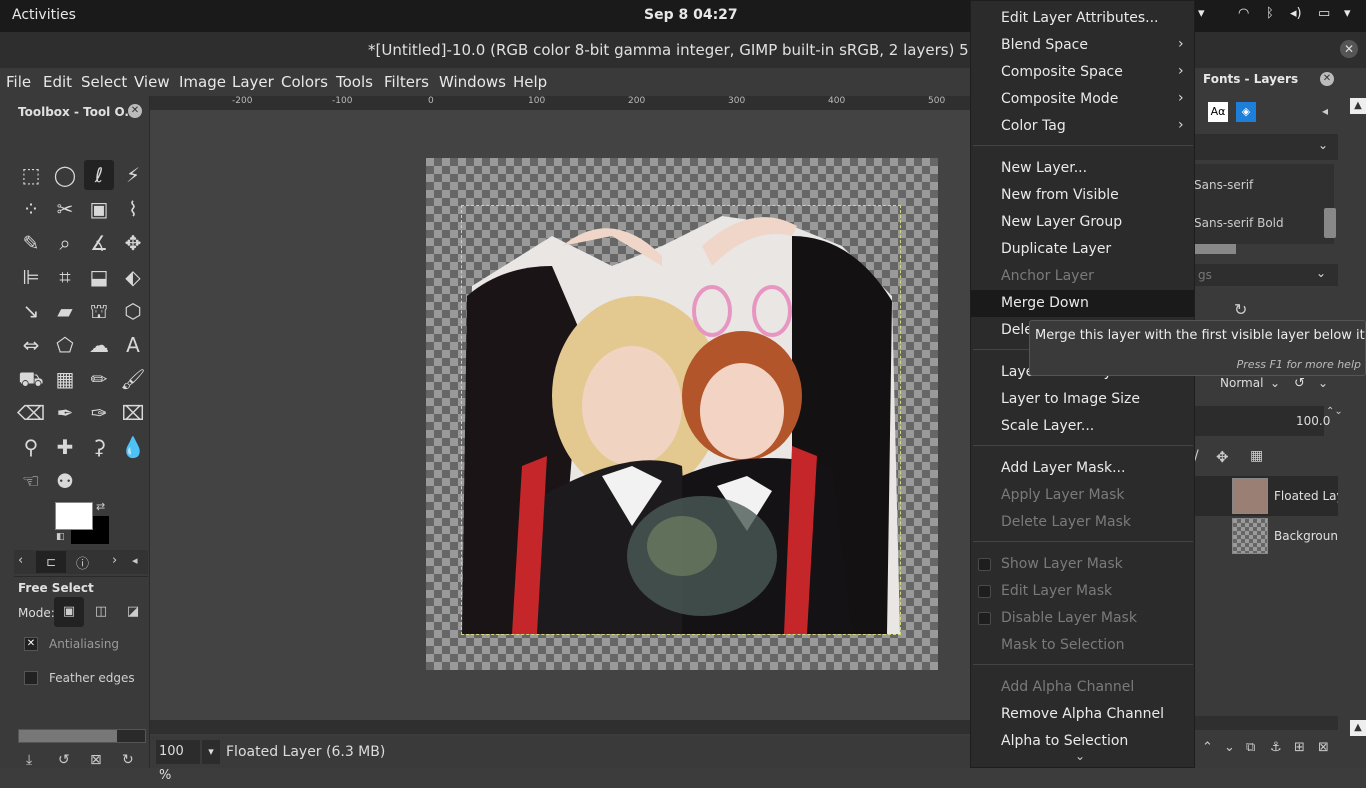  What do you see at coordinates (304, 82) in the screenshot?
I see `menu-colors: Colors` at bounding box center [304, 82].